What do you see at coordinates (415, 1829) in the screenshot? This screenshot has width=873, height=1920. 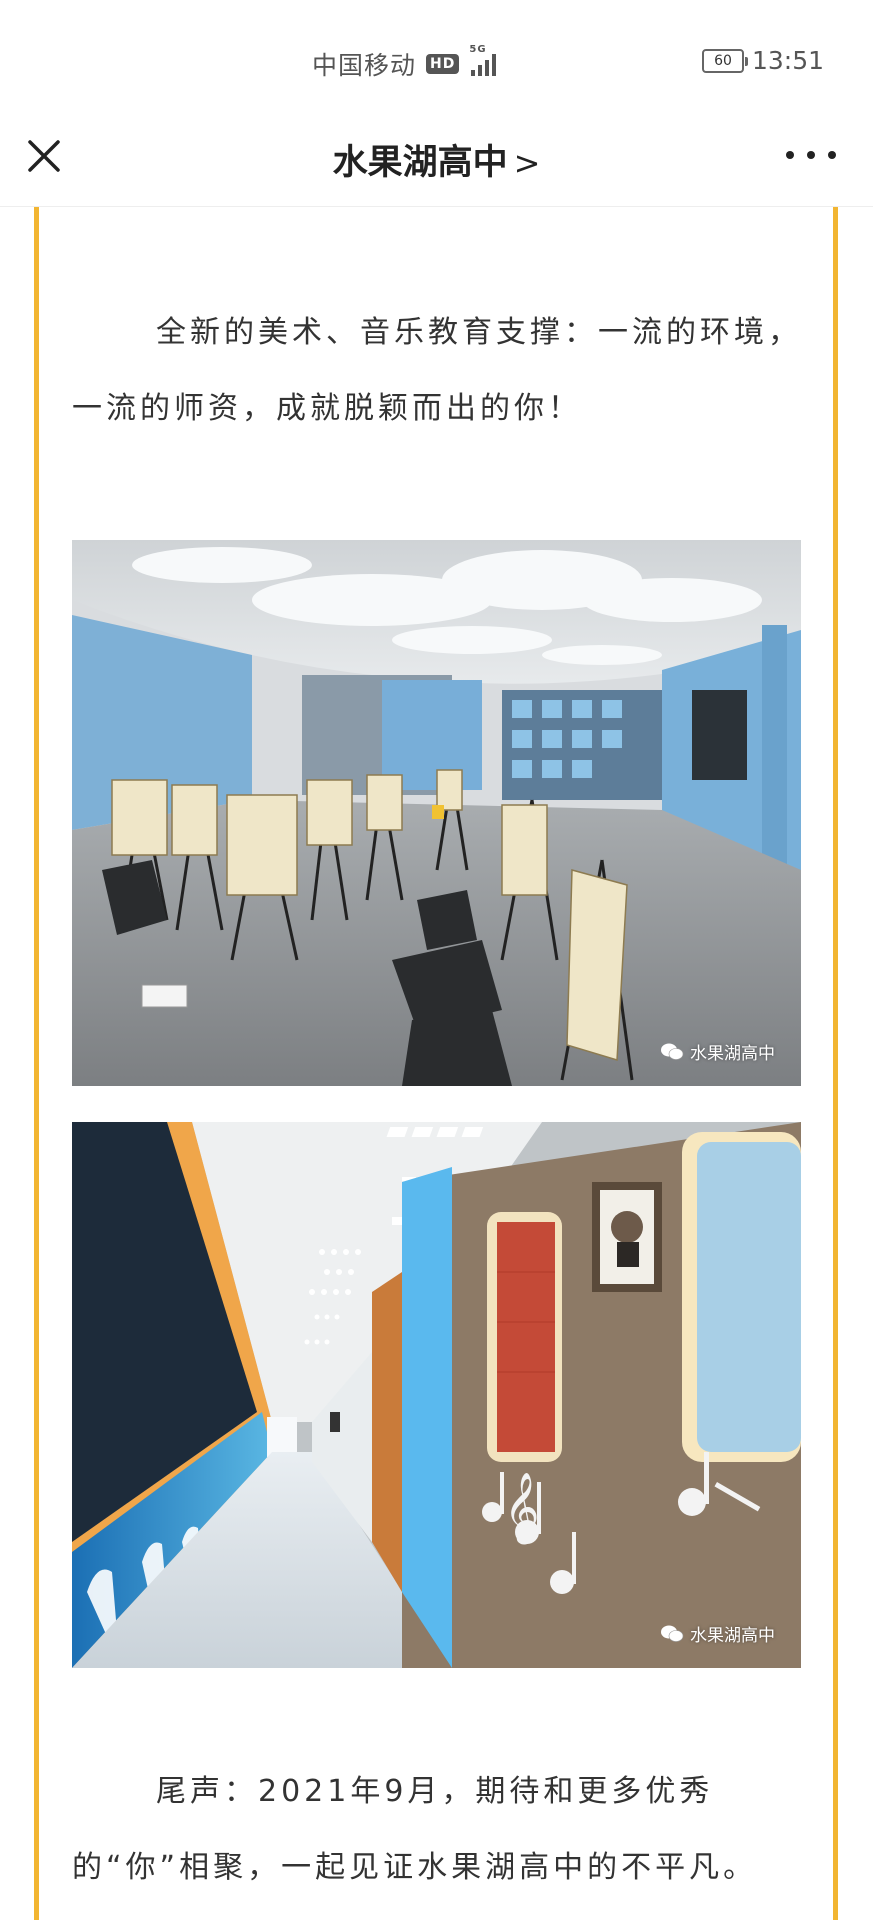 I see `paragraph-closing-text: 尾声：2021年9月，期待和更多优秀的“你”相聚，一起见证水果湖高中的不平凡。` at bounding box center [415, 1829].